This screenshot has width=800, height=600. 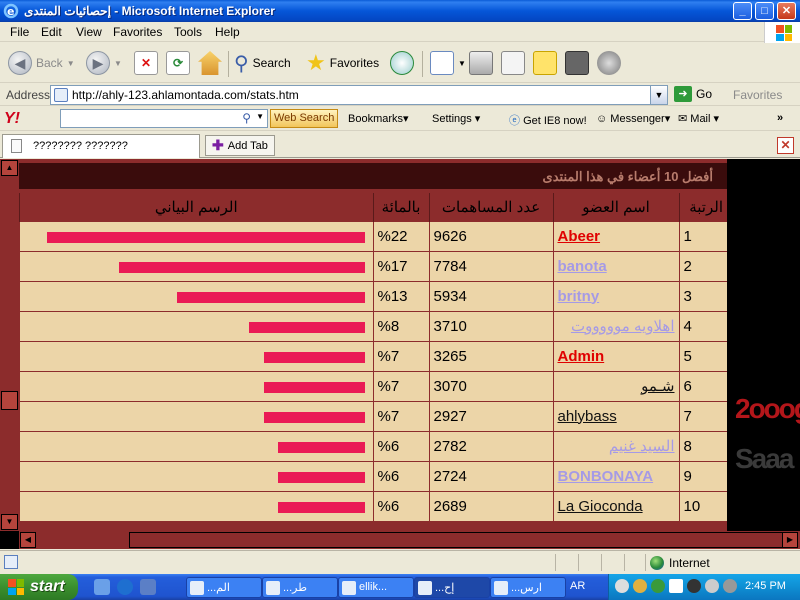 I want to click on tray-play-icon, so click(x=676, y=586).